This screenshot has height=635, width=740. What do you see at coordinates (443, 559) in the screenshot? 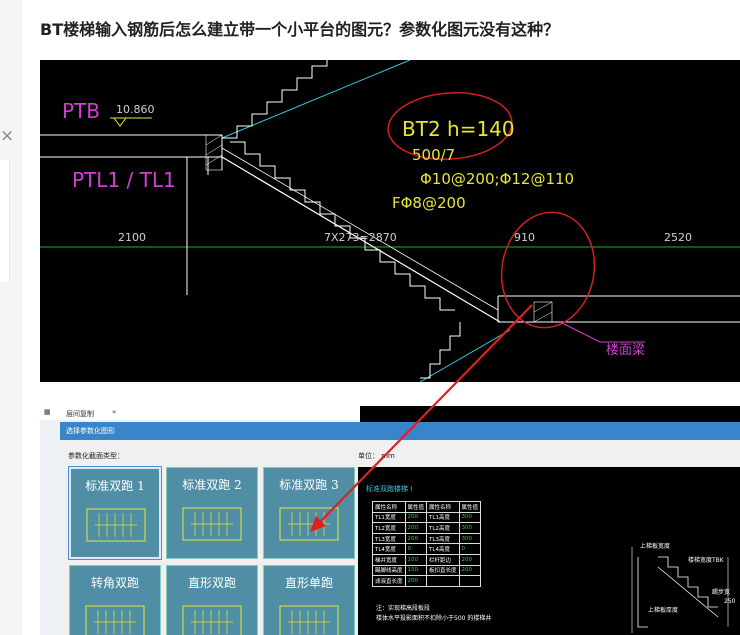
I see `table-cell: 栏杆距边` at bounding box center [443, 559].